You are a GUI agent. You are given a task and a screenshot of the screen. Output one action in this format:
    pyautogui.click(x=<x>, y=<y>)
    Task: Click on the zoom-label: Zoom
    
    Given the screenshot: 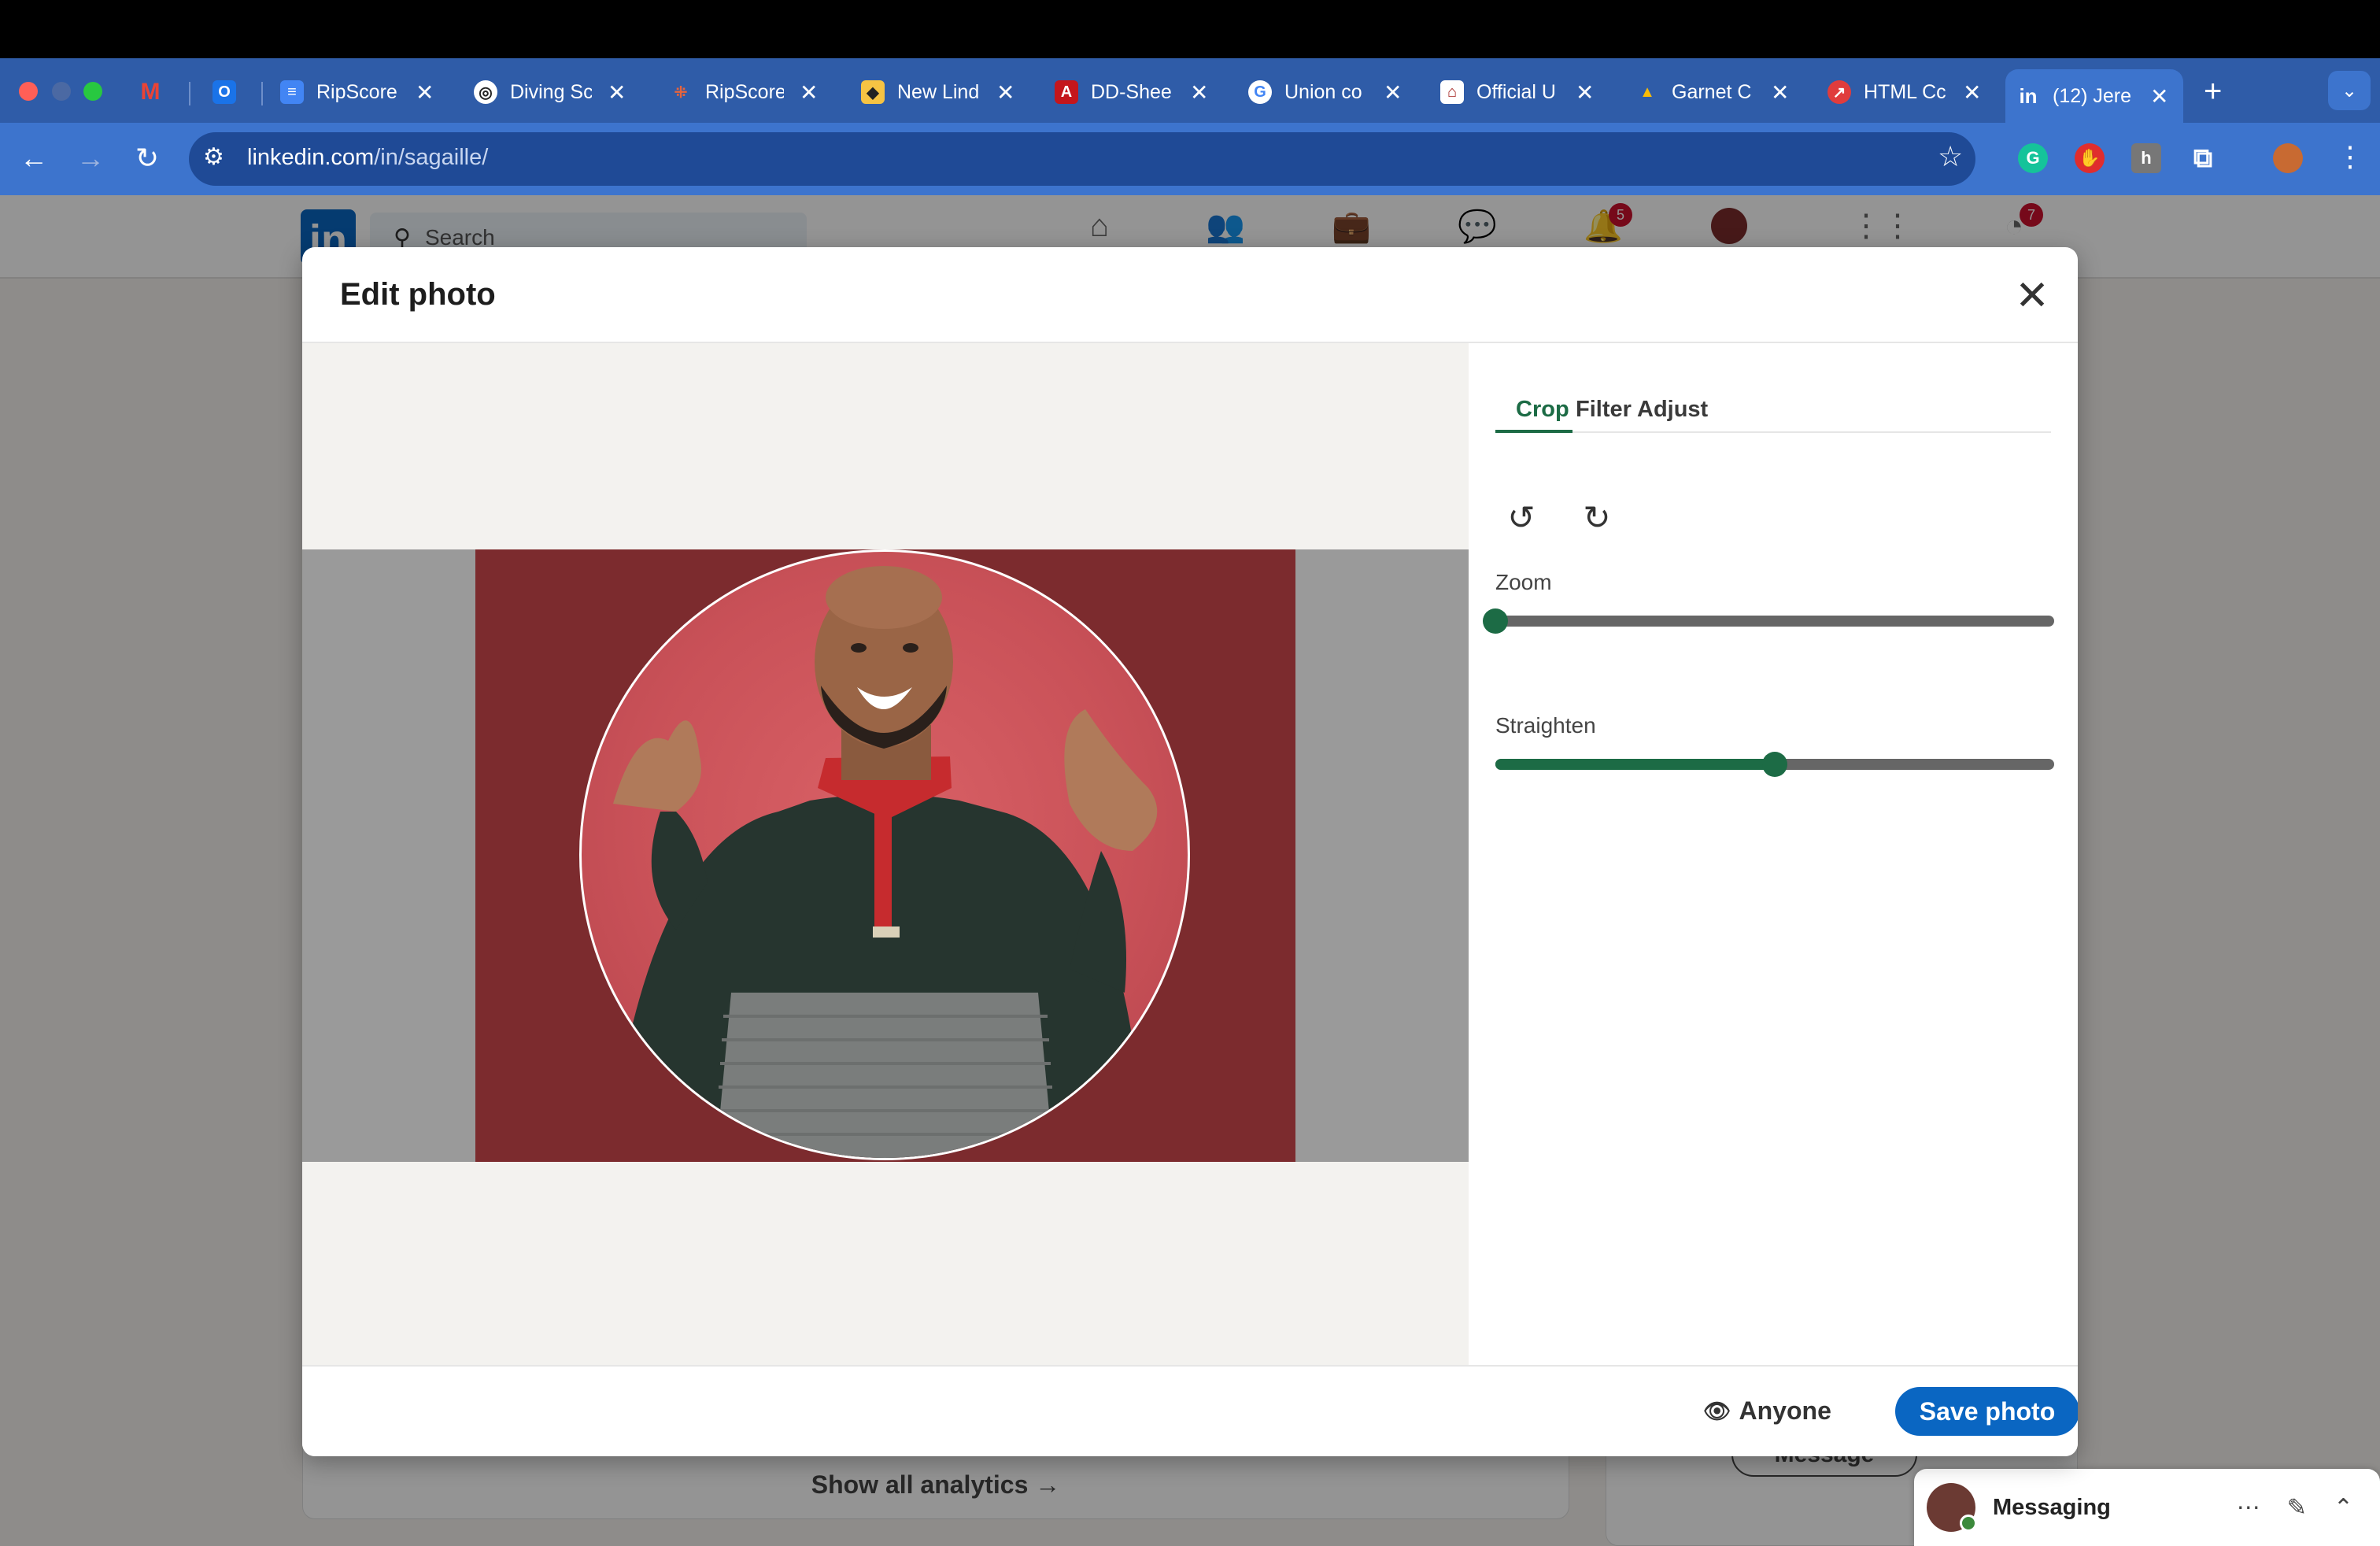 What is the action you would take?
    pyautogui.click(x=1523, y=582)
    